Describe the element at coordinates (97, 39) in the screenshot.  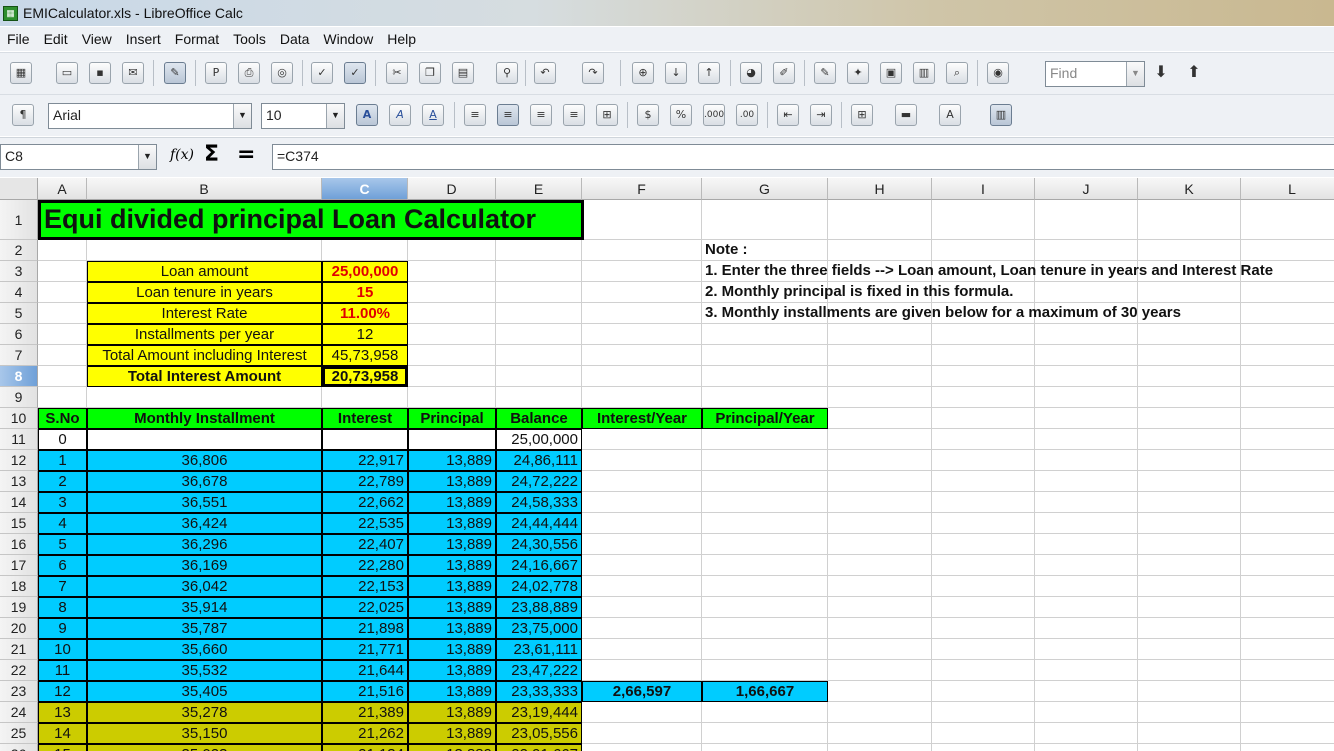
I see `menu-view: View` at that location.